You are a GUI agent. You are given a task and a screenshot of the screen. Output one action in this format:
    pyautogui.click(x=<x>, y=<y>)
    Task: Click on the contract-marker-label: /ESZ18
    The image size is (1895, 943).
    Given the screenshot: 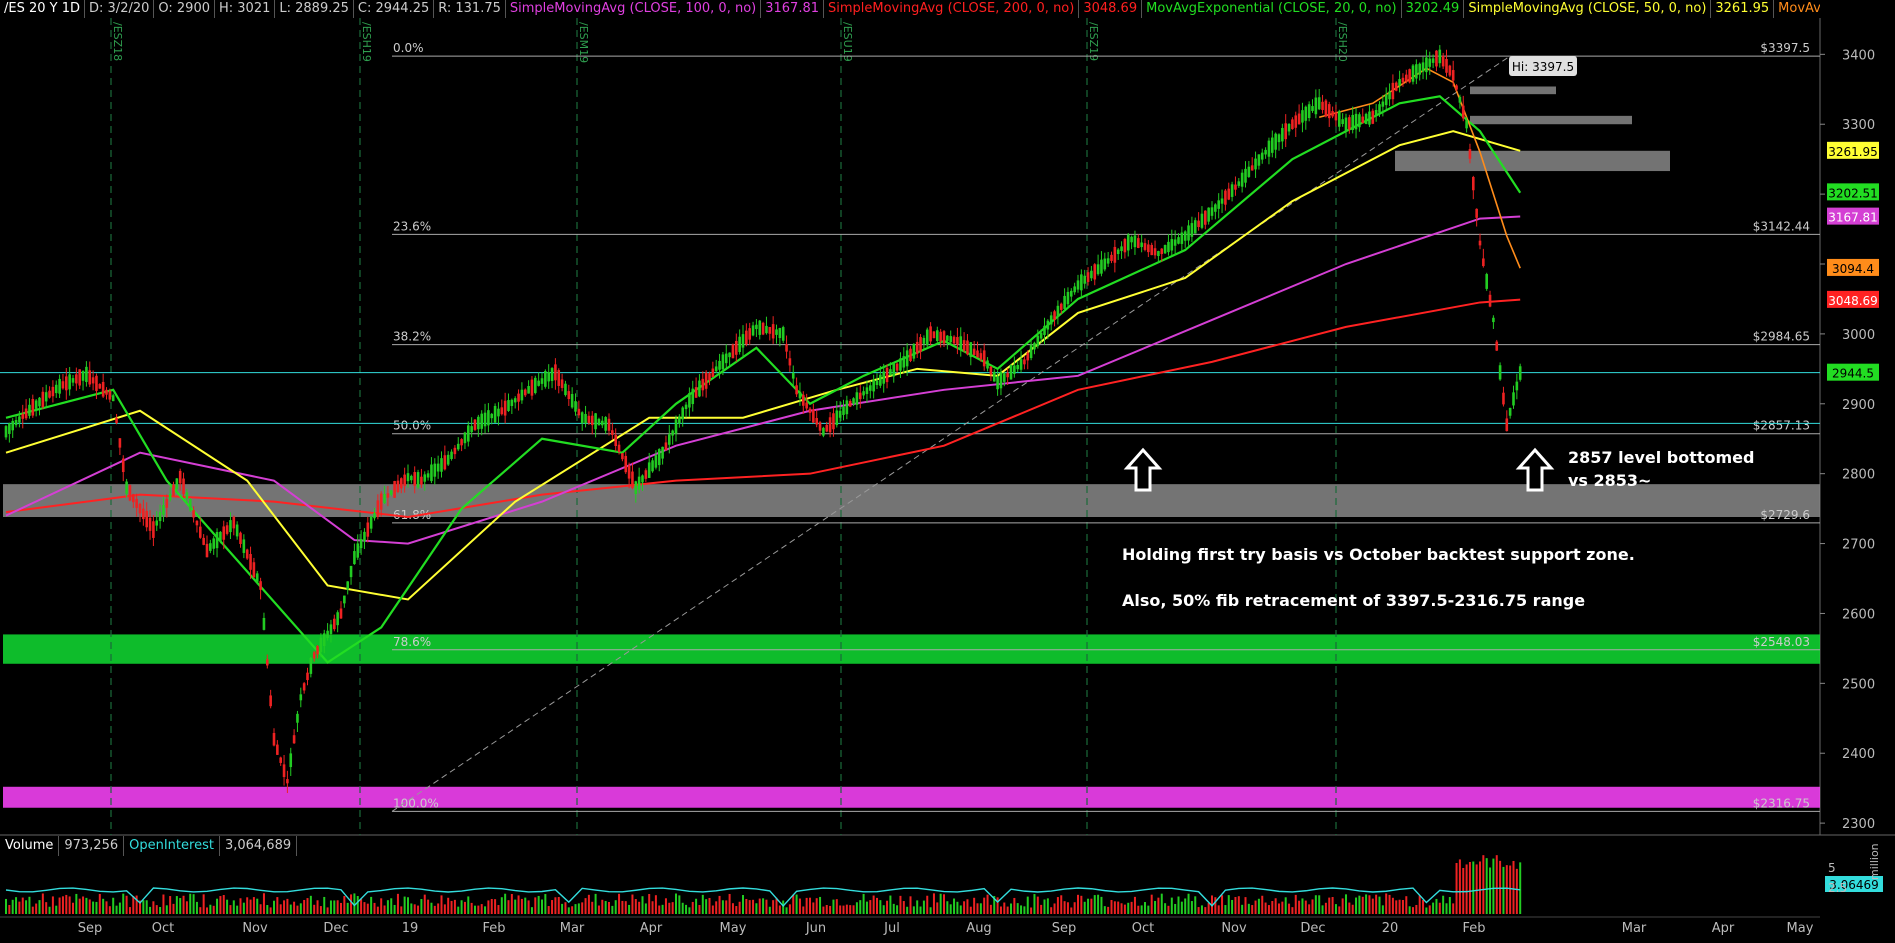 What is the action you would take?
    pyautogui.click(x=117, y=41)
    